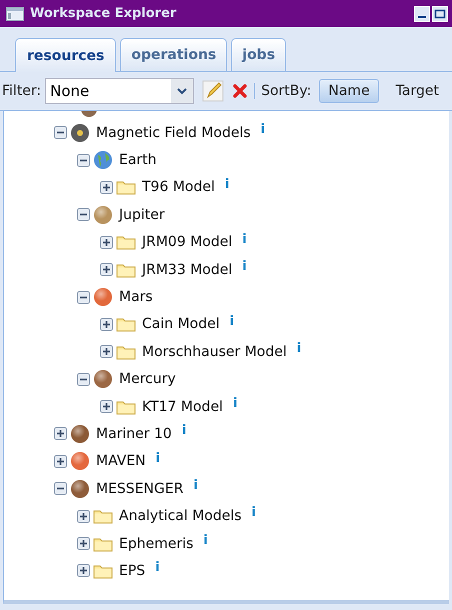 The image size is (452, 610). Describe the element at coordinates (174, 54) in the screenshot. I see `tab: operations` at that location.